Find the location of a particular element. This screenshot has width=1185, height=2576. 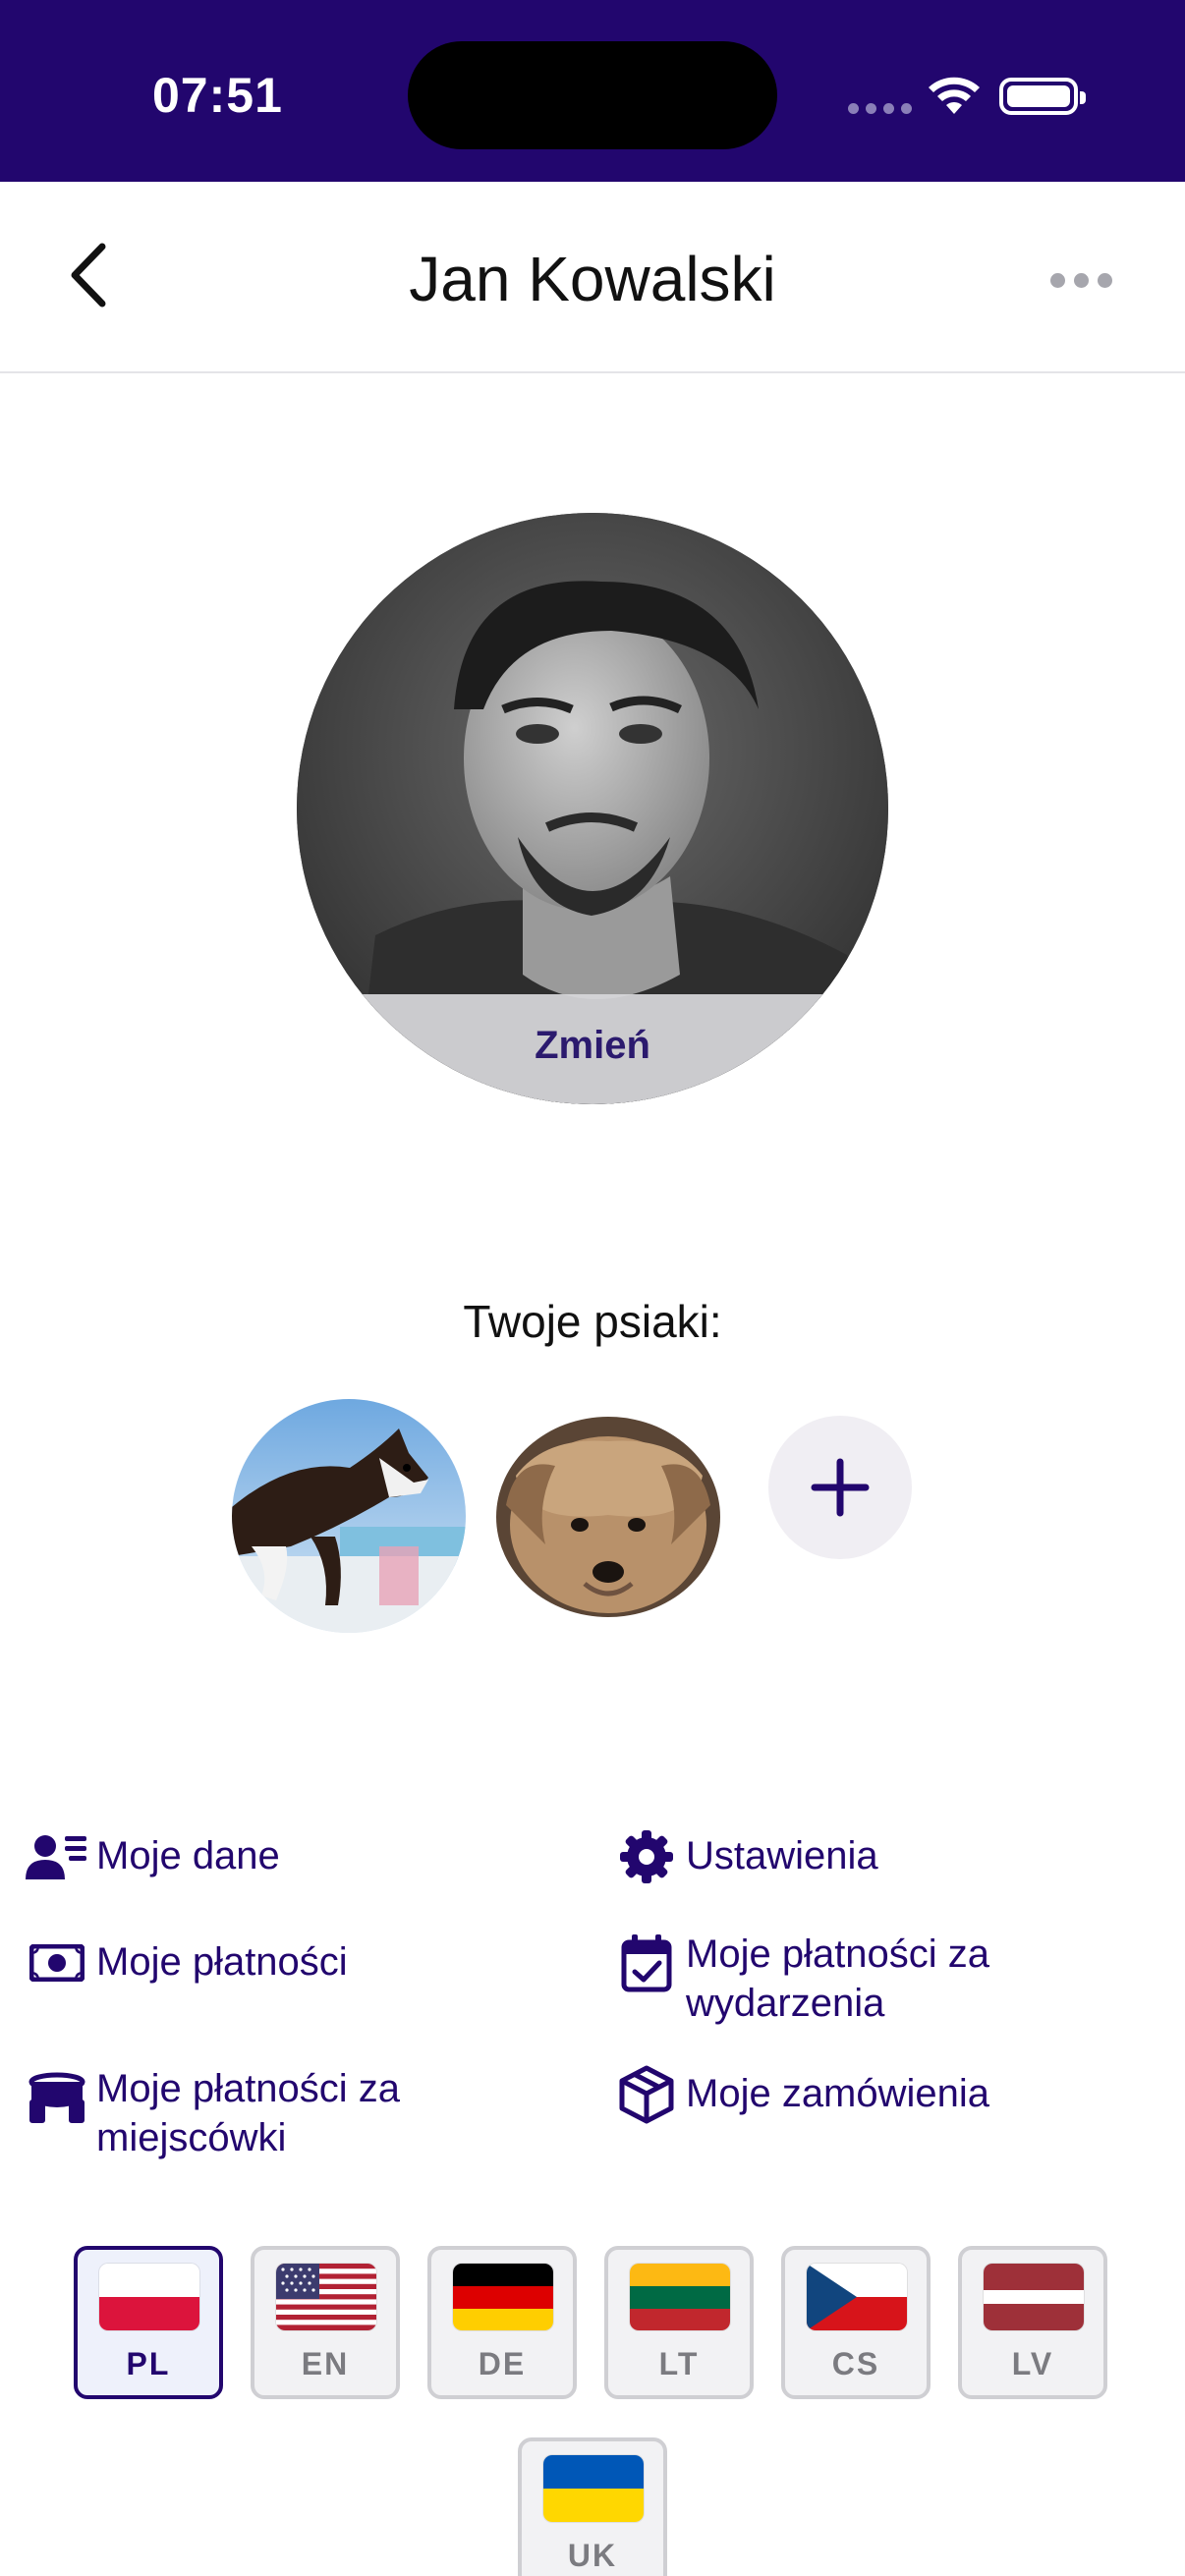

language-code: LV is located at coordinates (1033, 2363).